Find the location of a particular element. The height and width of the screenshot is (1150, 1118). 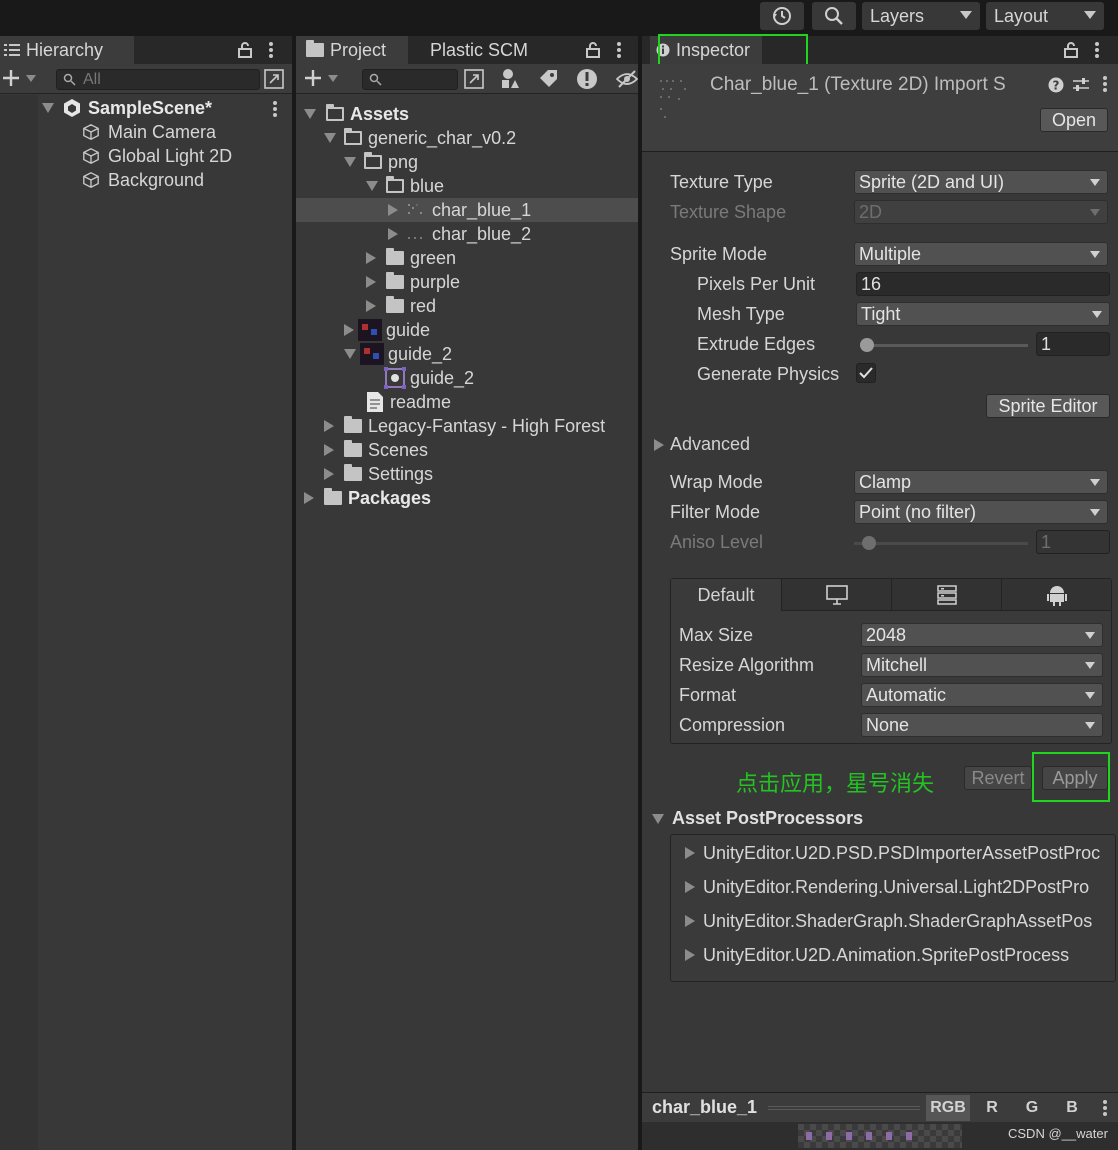

advanced-foldout: Advanced is located at coordinates (702, 444).